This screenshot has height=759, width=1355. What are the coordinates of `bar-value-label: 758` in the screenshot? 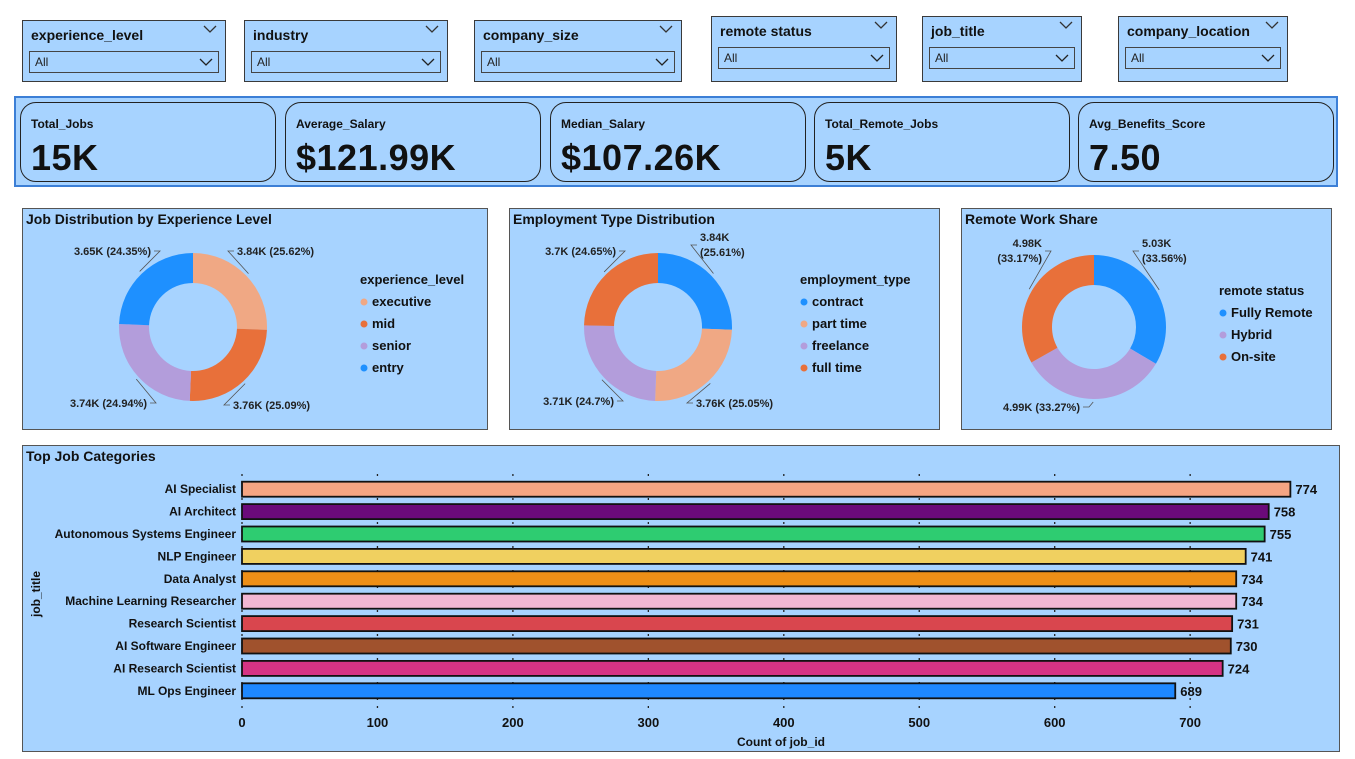 It's located at (1285, 512).